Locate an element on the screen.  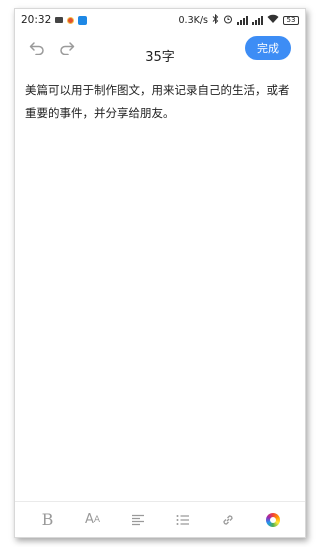
format-toolbar: B AA is located at coordinates (160, 519).